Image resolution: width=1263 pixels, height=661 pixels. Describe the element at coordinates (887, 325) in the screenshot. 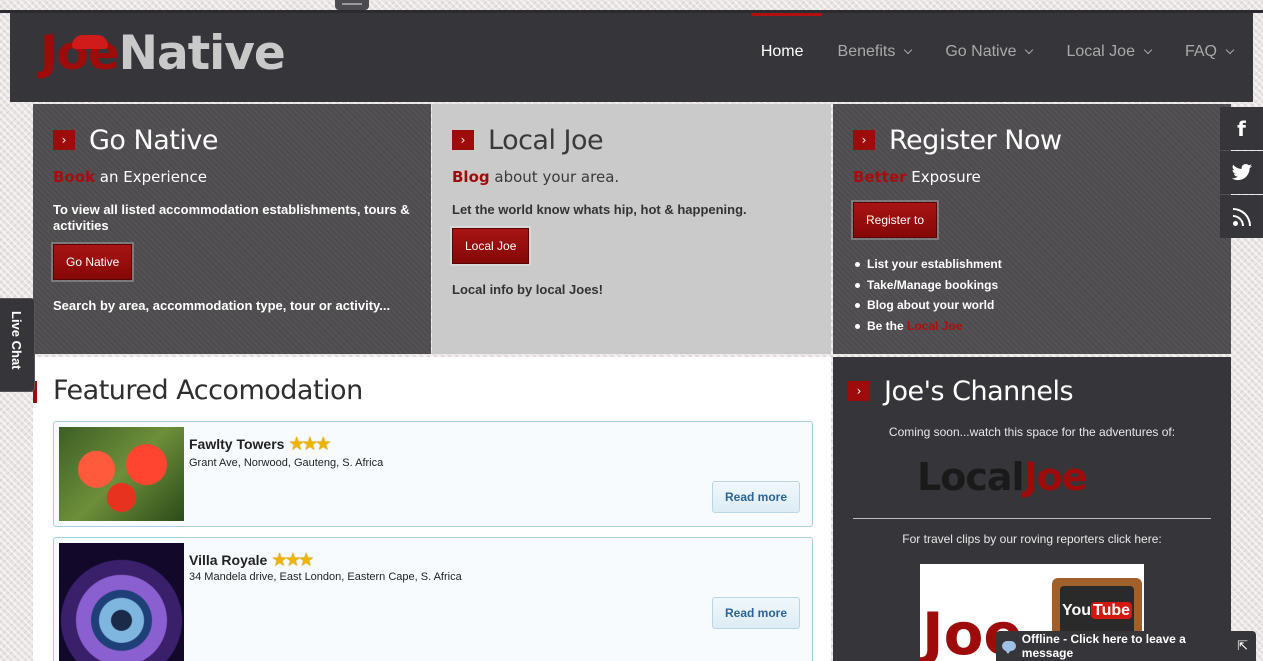

I see `list-item-prefix: Be the` at that location.